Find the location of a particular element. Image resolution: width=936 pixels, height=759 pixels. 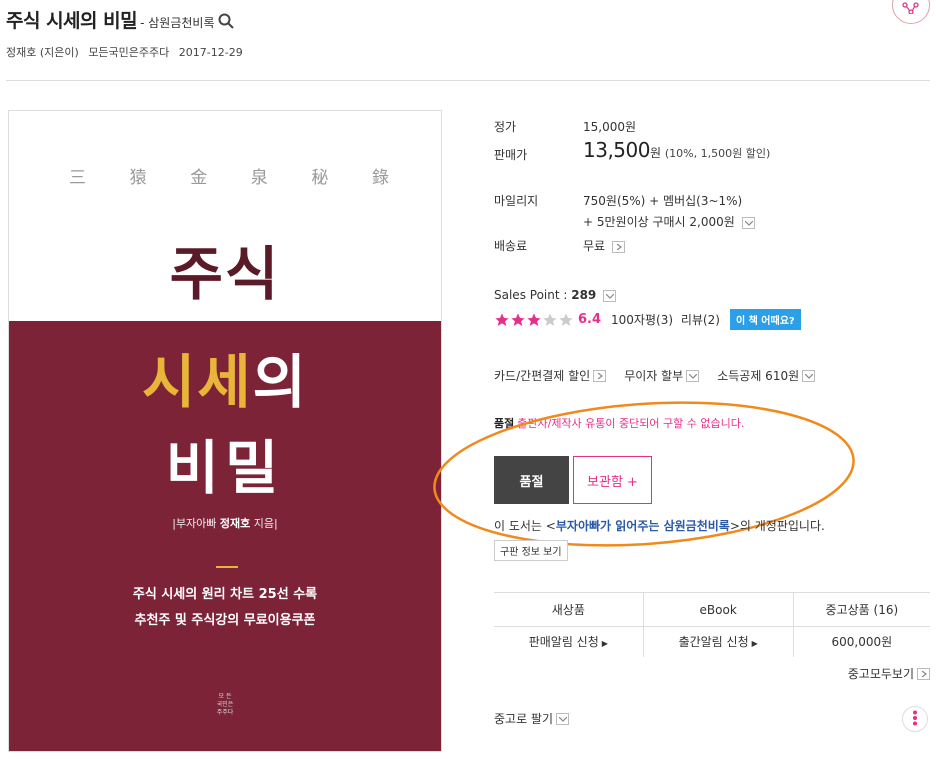

tax-dropdown is located at coordinates (809, 375).